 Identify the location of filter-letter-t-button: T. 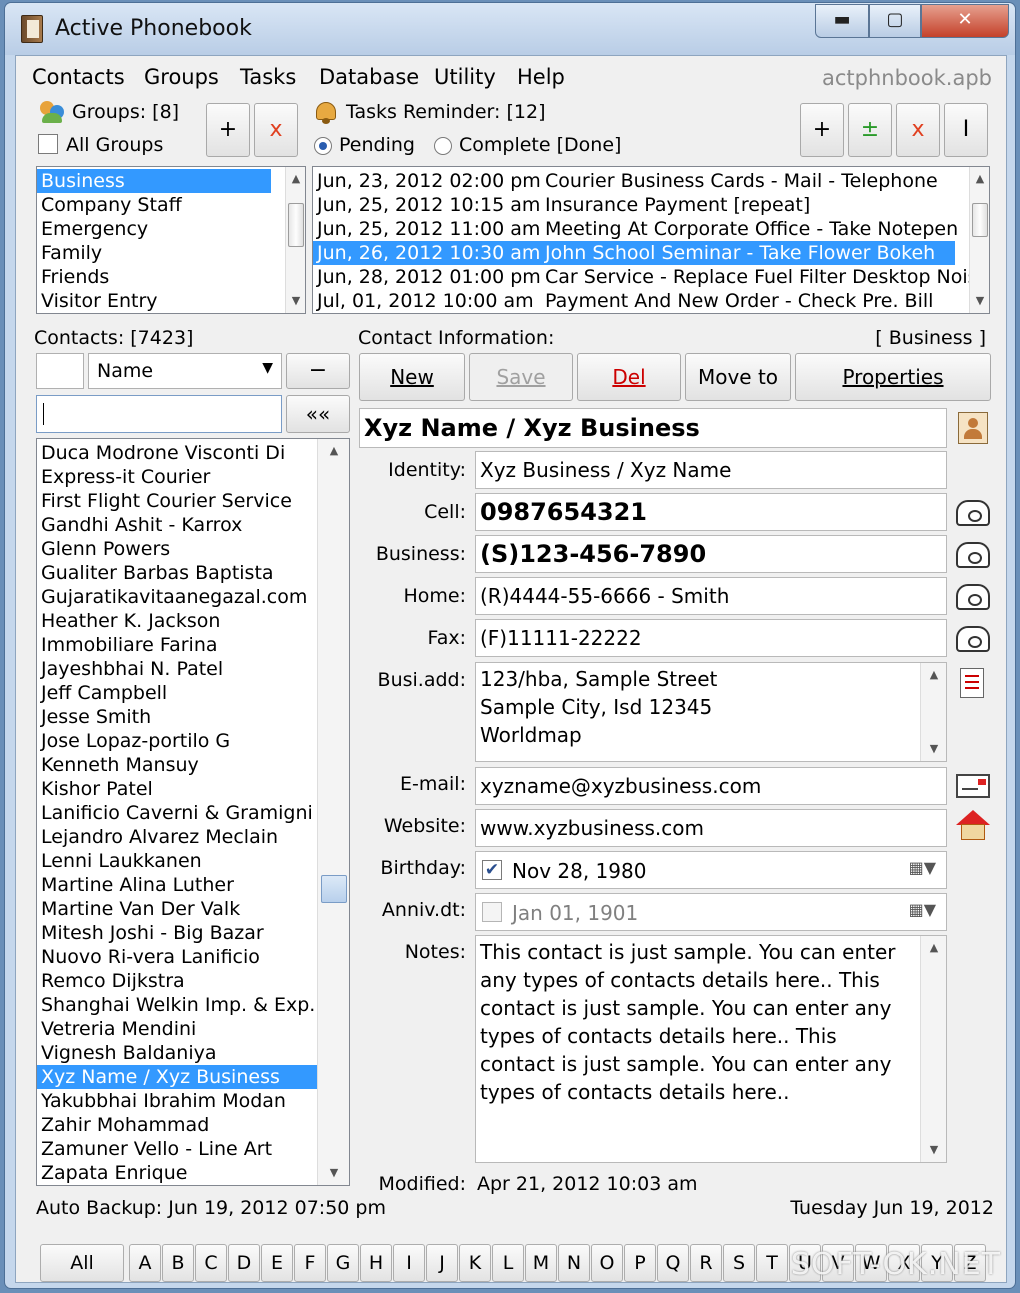
(772, 1263).